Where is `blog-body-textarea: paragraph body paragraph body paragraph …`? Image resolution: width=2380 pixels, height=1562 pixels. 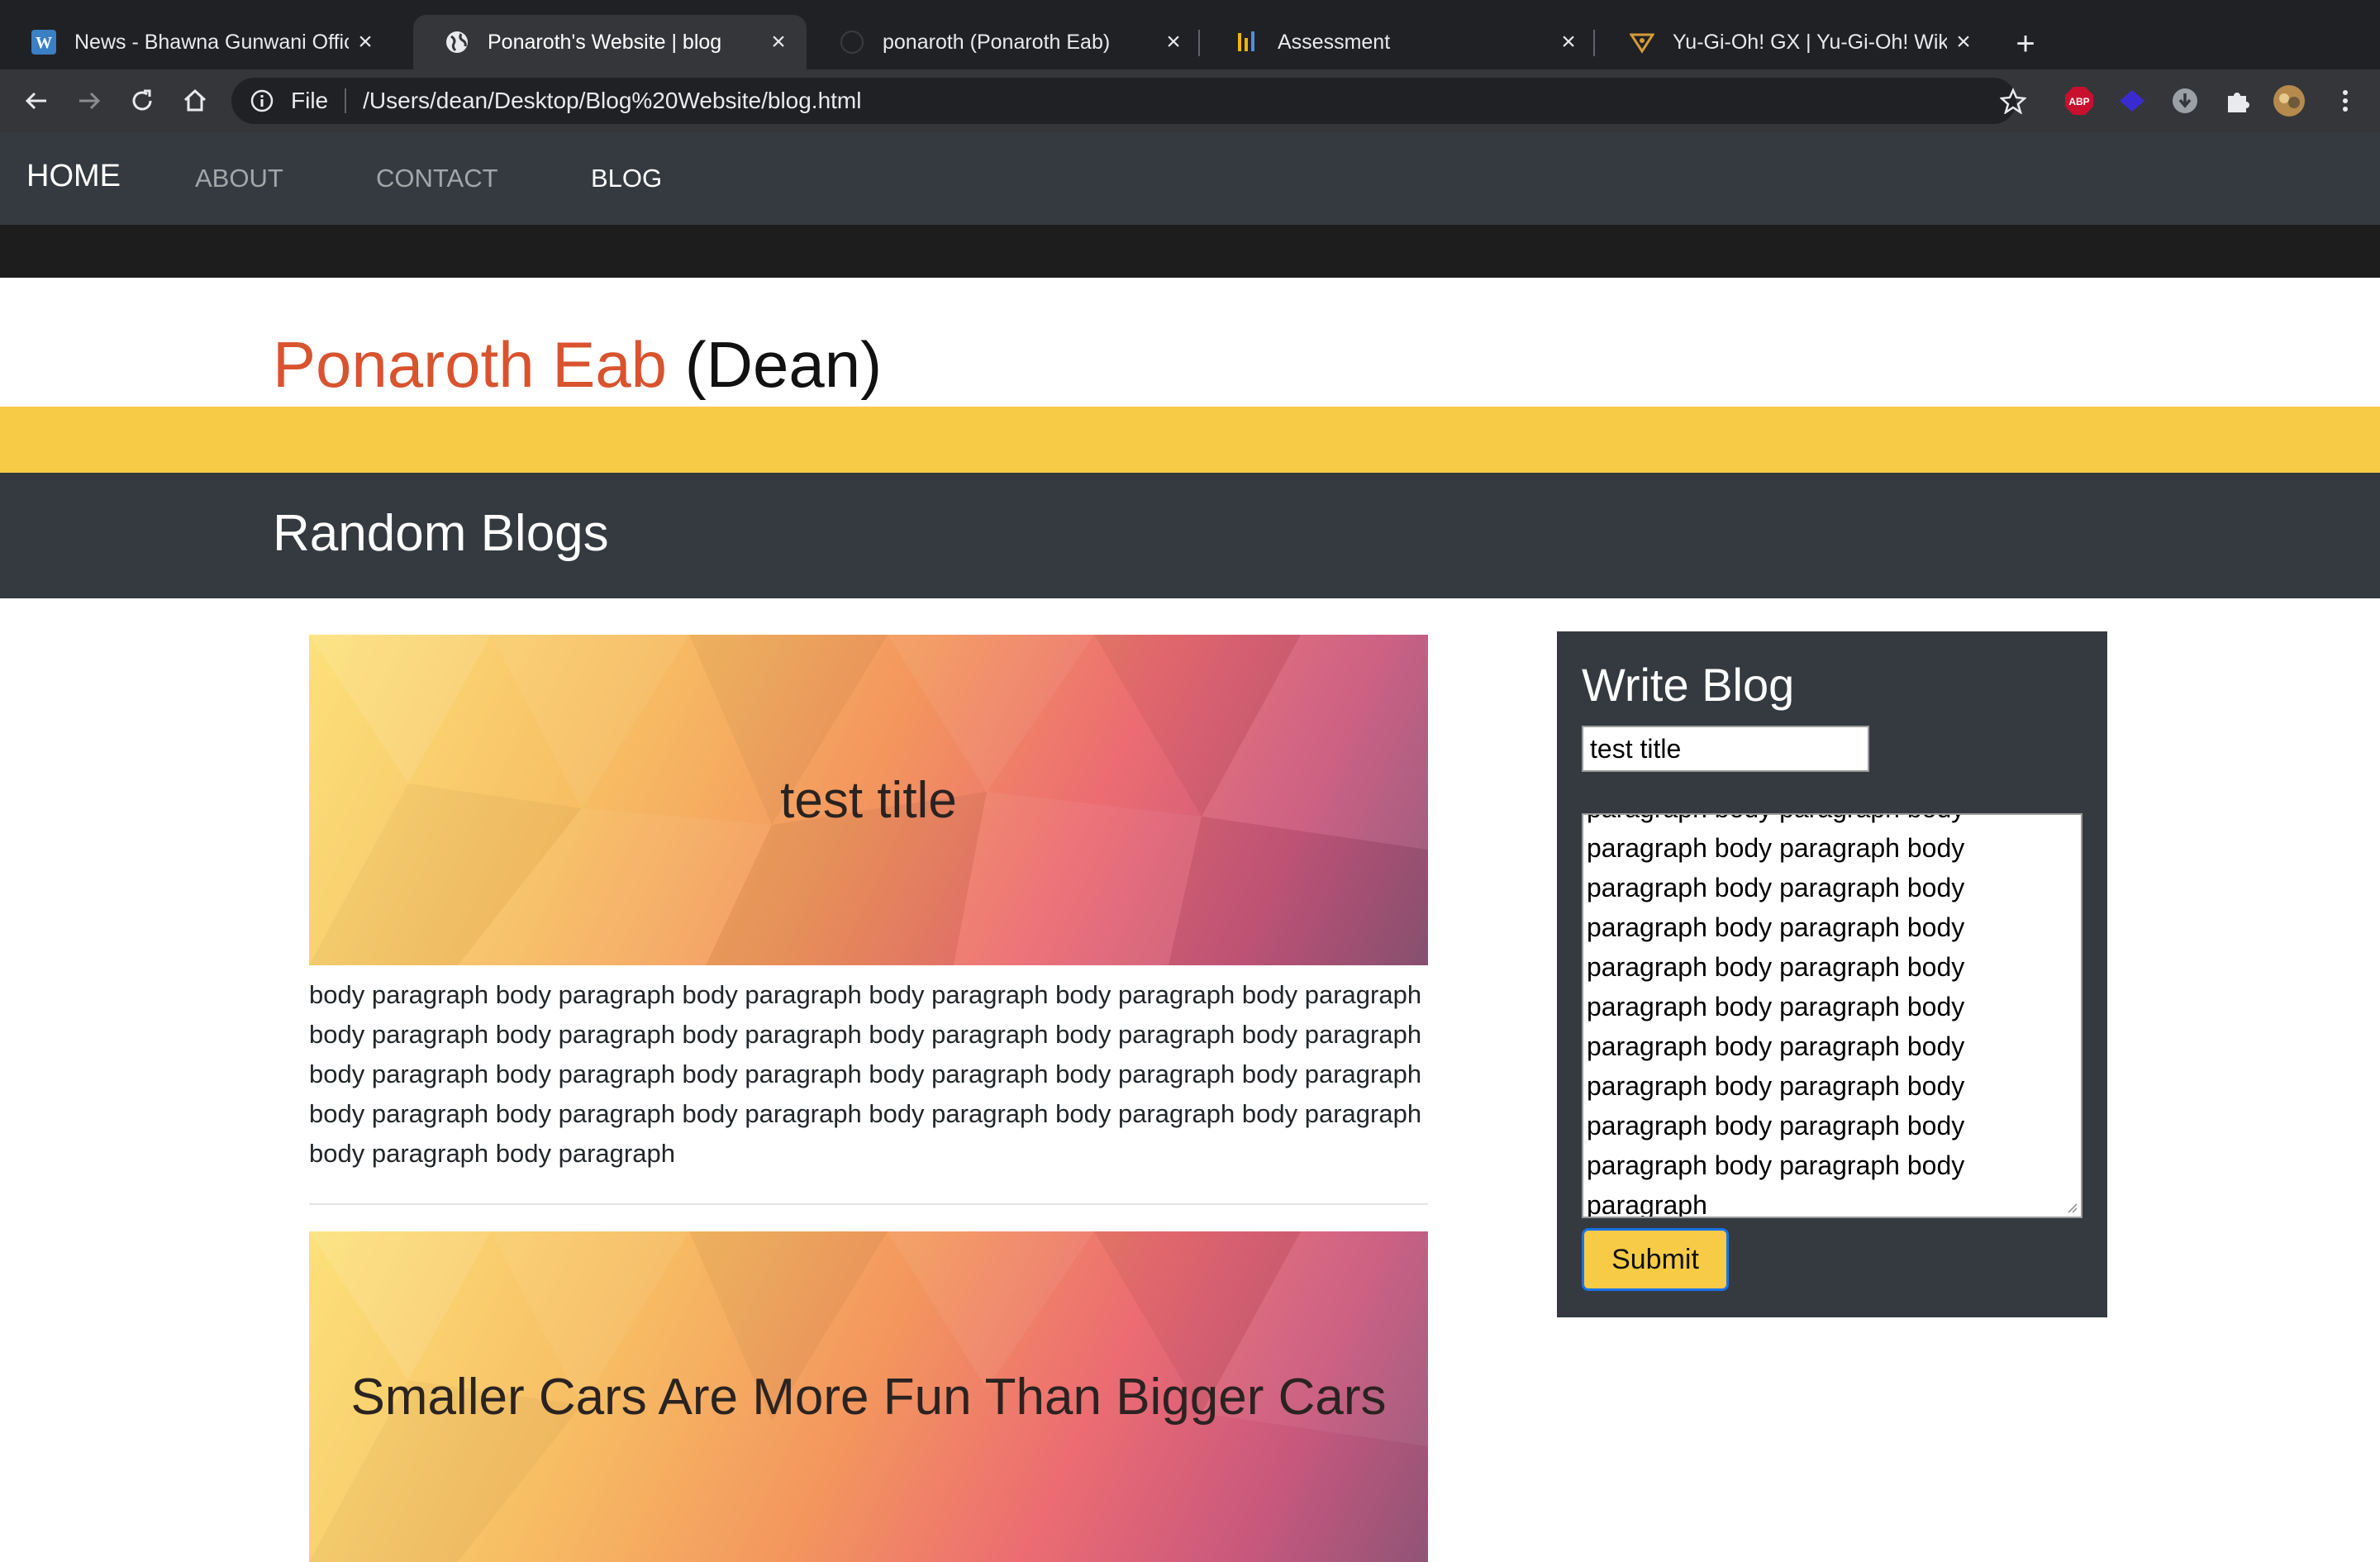 blog-body-textarea: paragraph body paragraph body paragraph … is located at coordinates (1832, 1015).